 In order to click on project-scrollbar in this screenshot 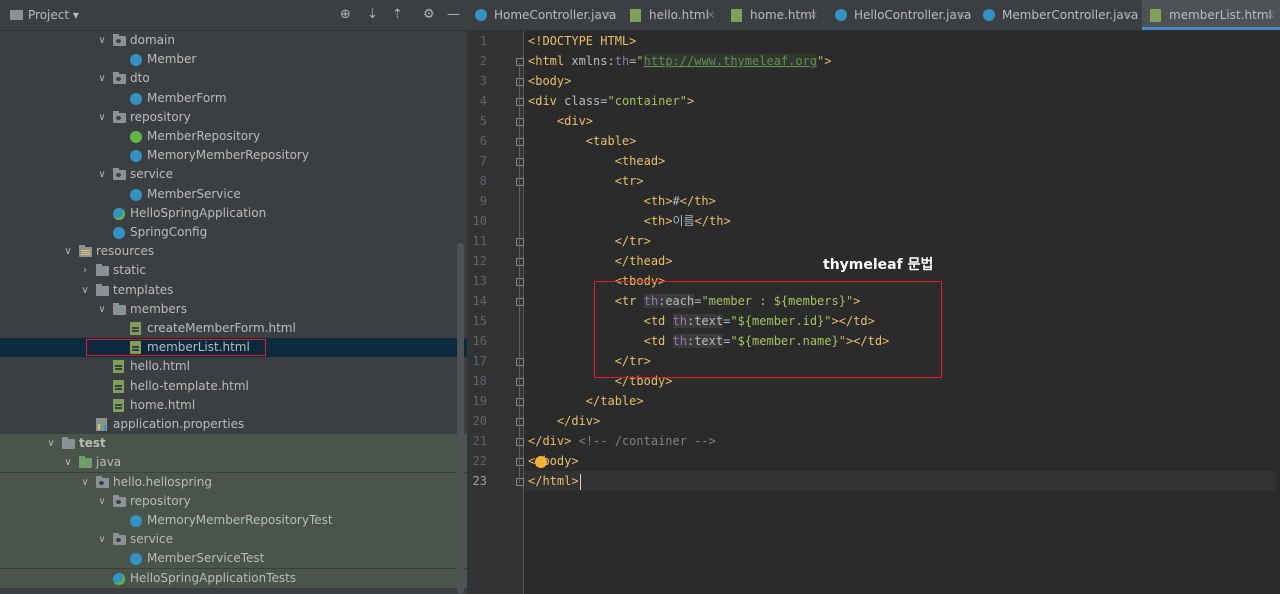, I will do `click(460, 418)`.